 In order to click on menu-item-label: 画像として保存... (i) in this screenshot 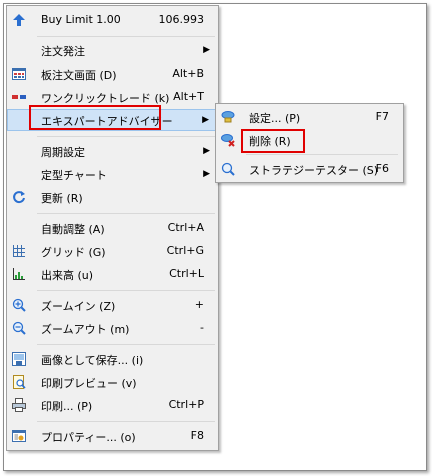, I will do `click(92, 360)`.